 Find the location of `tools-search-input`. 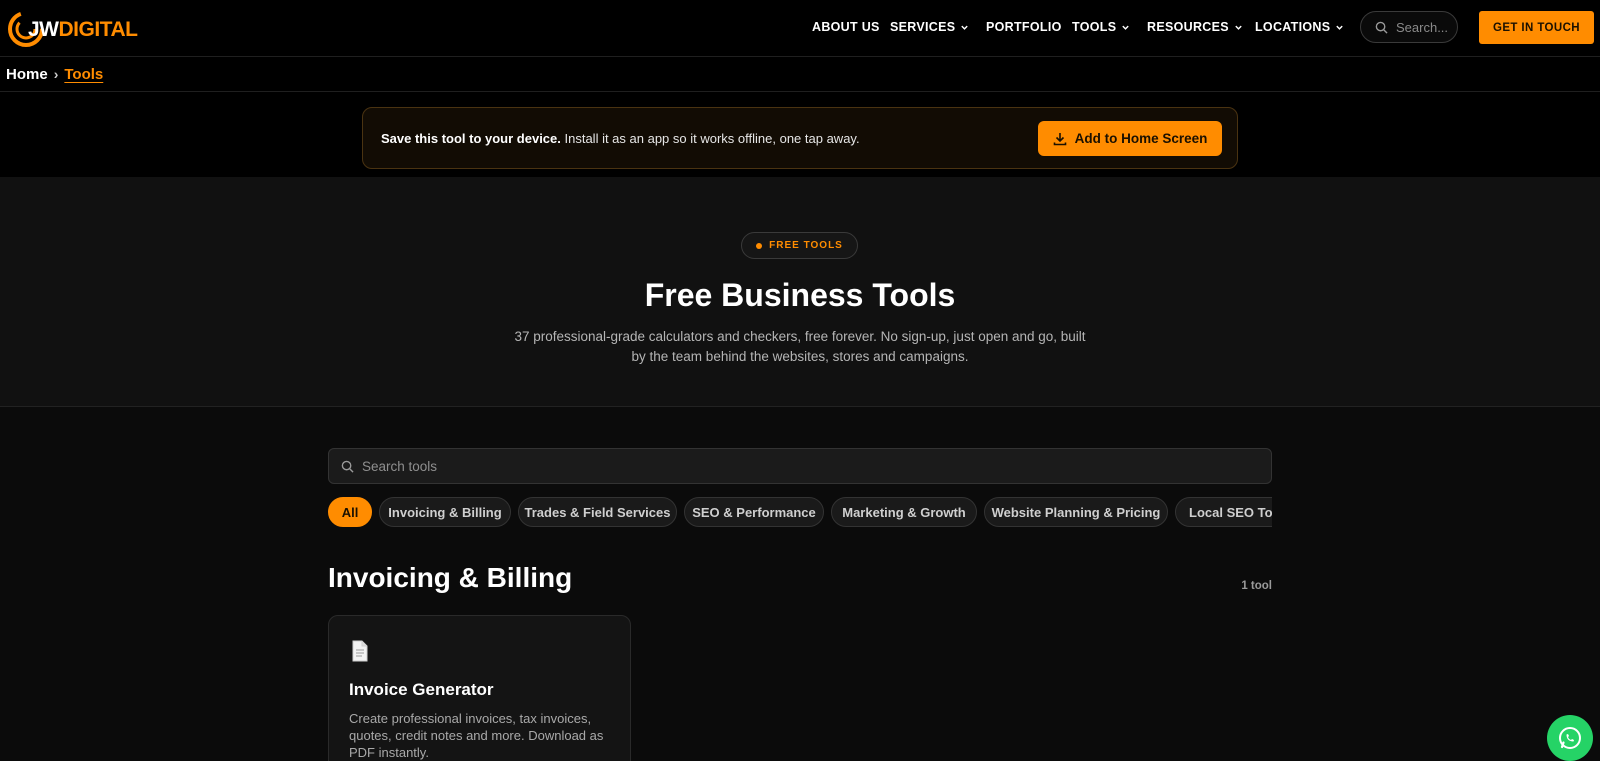

tools-search-input is located at coordinates (802, 466).